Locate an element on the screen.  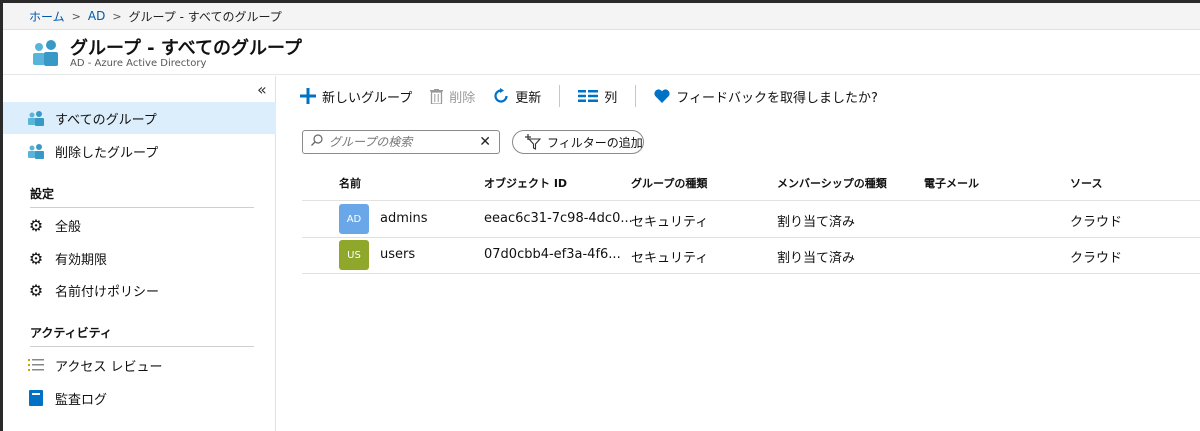
new-group-button: 新しいグループ is located at coordinates (356, 96).